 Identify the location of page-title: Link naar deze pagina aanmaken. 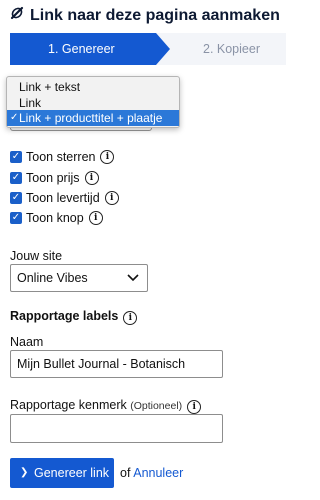
(145, 15).